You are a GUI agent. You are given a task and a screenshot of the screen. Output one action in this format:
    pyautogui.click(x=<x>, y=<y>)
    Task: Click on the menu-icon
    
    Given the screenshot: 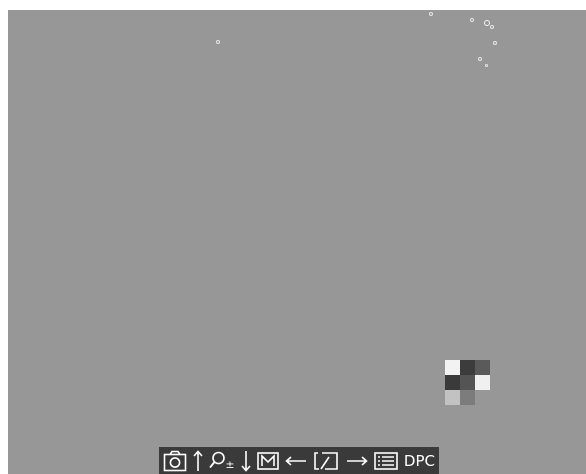 What is the action you would take?
    pyautogui.click(x=385, y=460)
    